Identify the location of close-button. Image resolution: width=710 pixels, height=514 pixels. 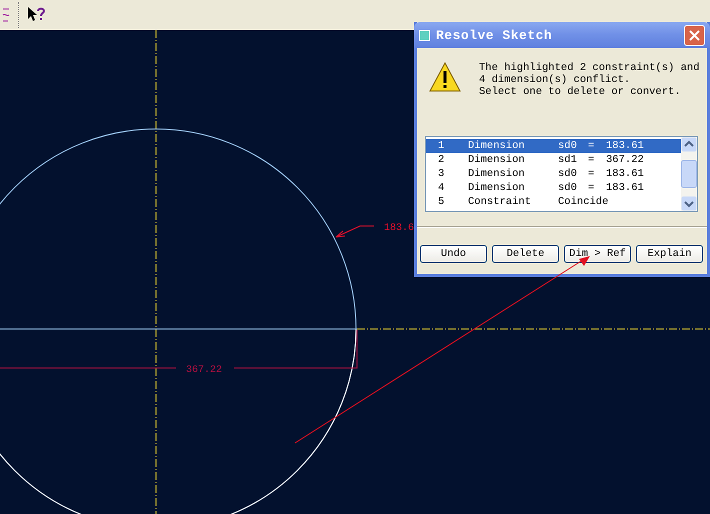
(694, 35).